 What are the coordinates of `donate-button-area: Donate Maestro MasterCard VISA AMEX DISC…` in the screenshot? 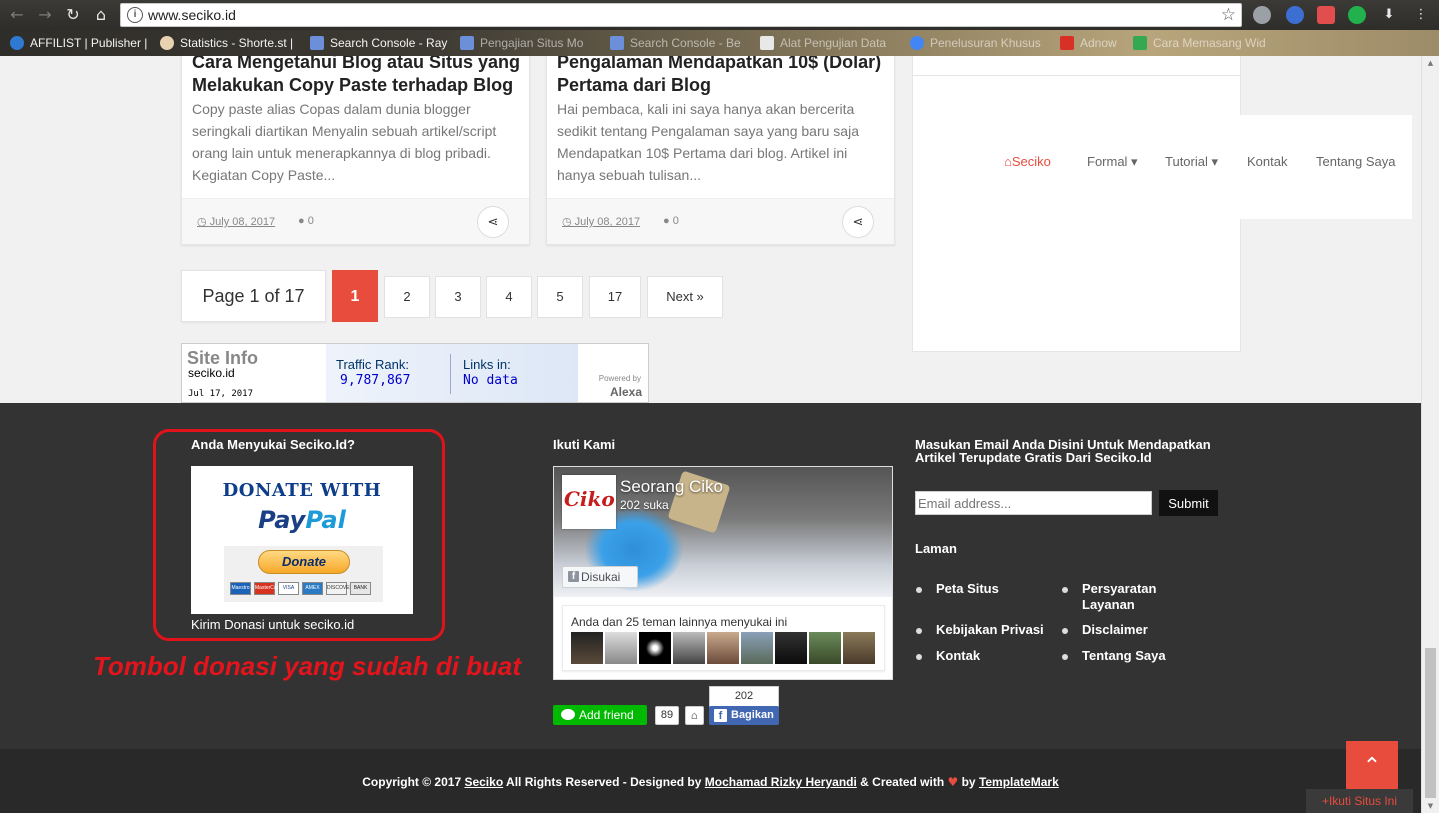 It's located at (303, 574).